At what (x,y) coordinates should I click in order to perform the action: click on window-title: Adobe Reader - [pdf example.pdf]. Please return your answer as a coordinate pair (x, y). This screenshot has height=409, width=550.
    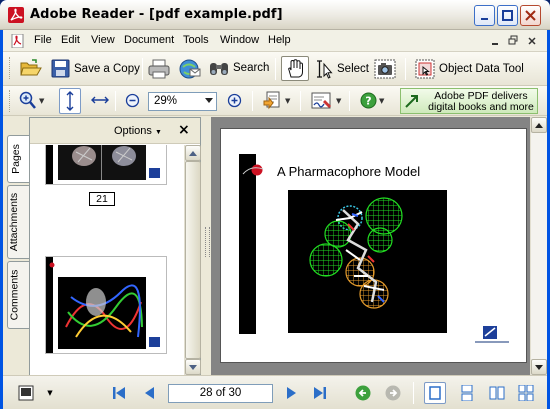
    Looking at the image, I should click on (156, 14).